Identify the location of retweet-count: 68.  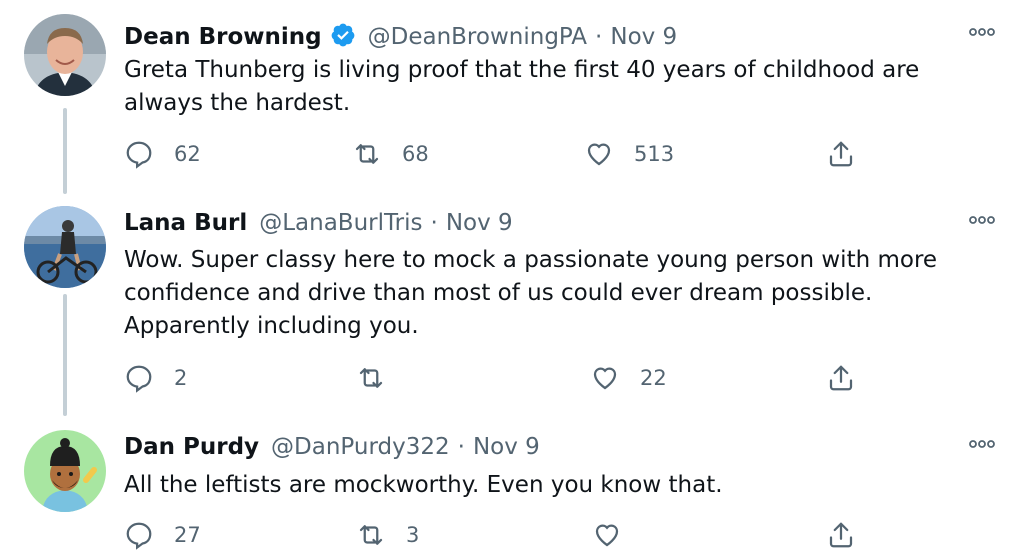
(415, 154).